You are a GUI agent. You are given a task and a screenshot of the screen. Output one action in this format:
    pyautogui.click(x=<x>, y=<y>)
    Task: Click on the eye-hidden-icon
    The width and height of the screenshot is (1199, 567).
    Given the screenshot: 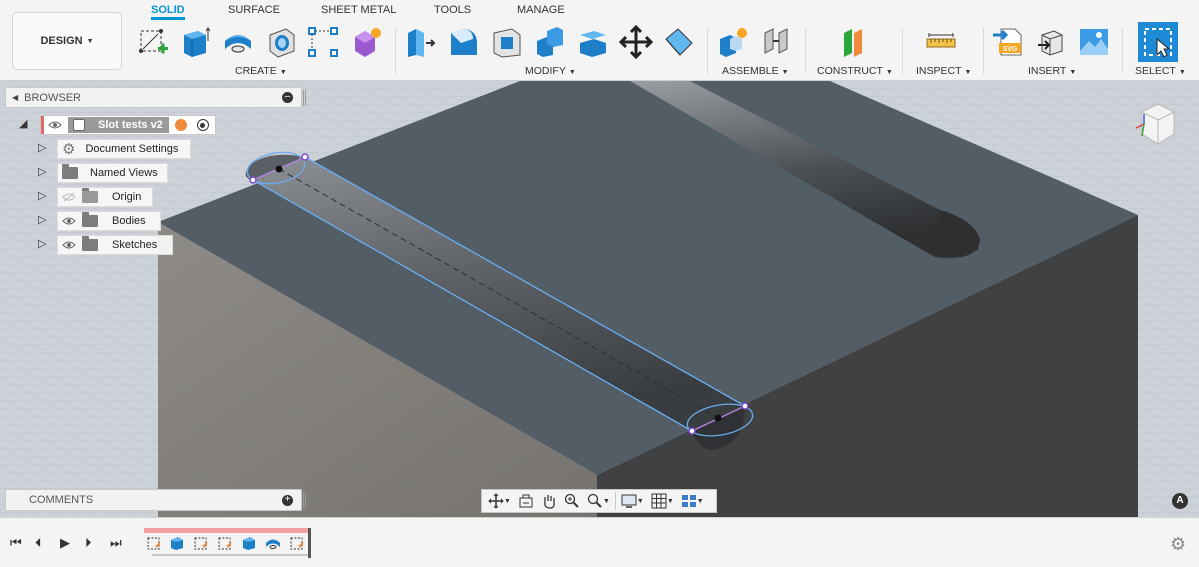 What is the action you would take?
    pyautogui.click(x=69, y=197)
    